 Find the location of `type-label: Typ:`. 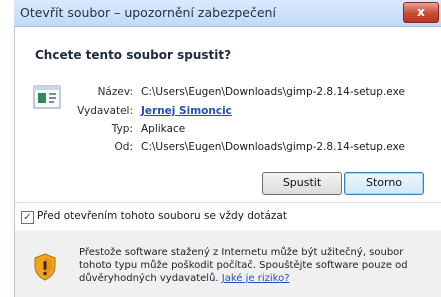

type-label: Typ: is located at coordinates (122, 129).